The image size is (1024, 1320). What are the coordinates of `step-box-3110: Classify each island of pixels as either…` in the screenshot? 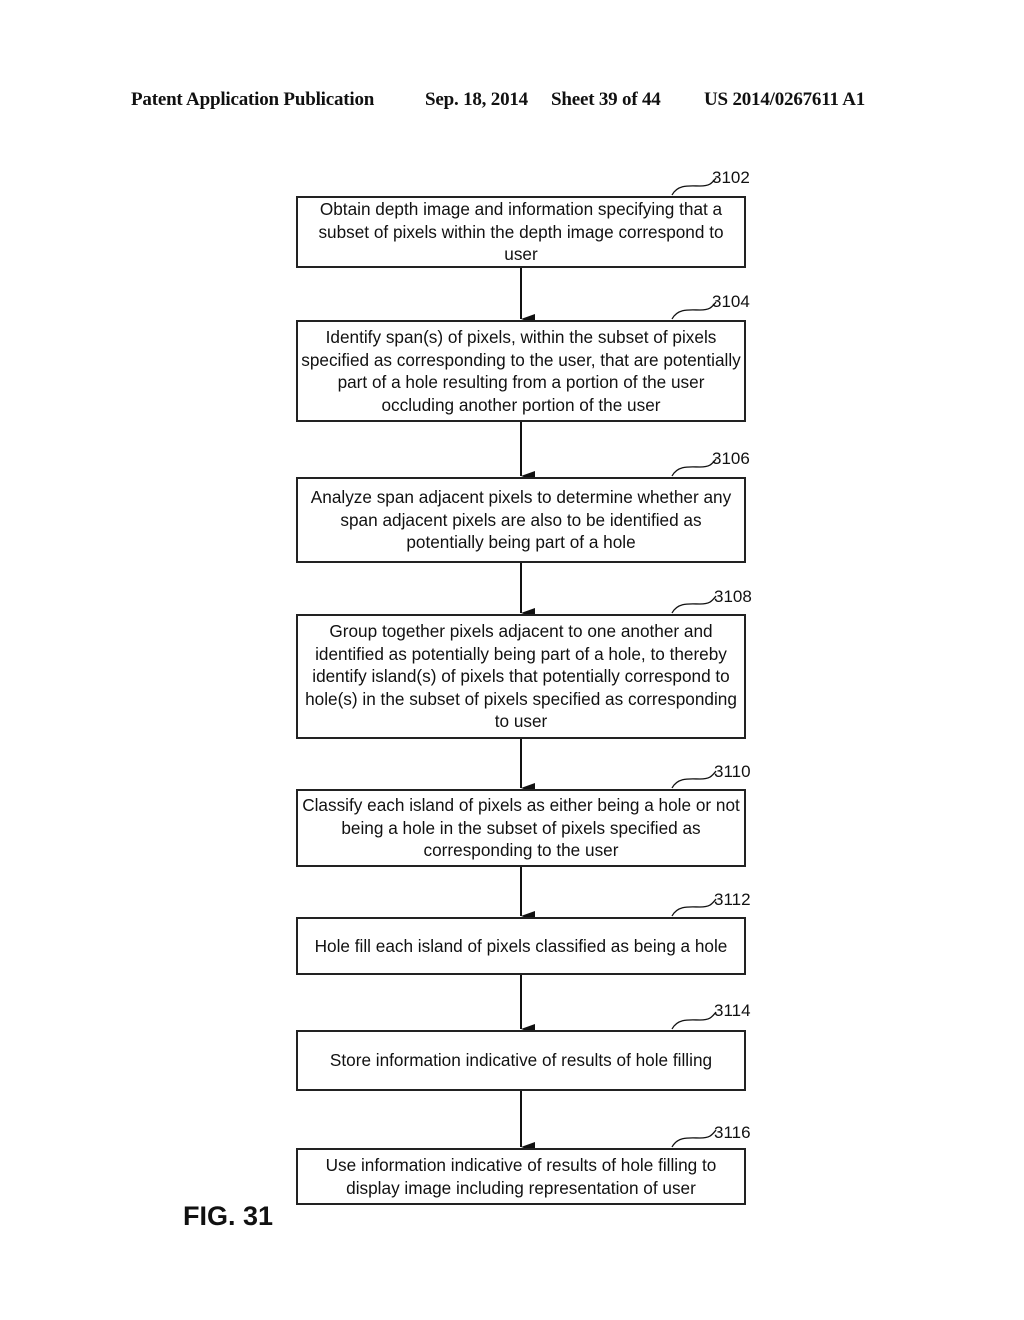 It's located at (521, 828).